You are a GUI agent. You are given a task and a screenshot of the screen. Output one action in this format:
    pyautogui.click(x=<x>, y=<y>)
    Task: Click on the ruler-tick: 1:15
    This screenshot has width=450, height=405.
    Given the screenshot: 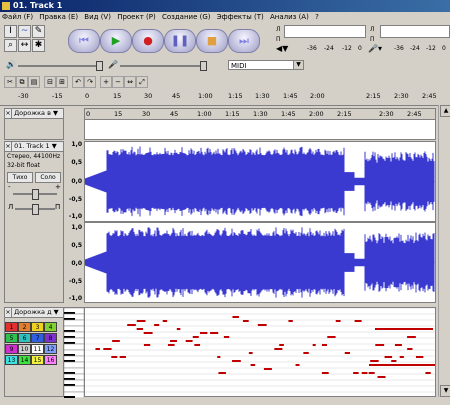 What is the action you would take?
    pyautogui.click(x=235, y=96)
    